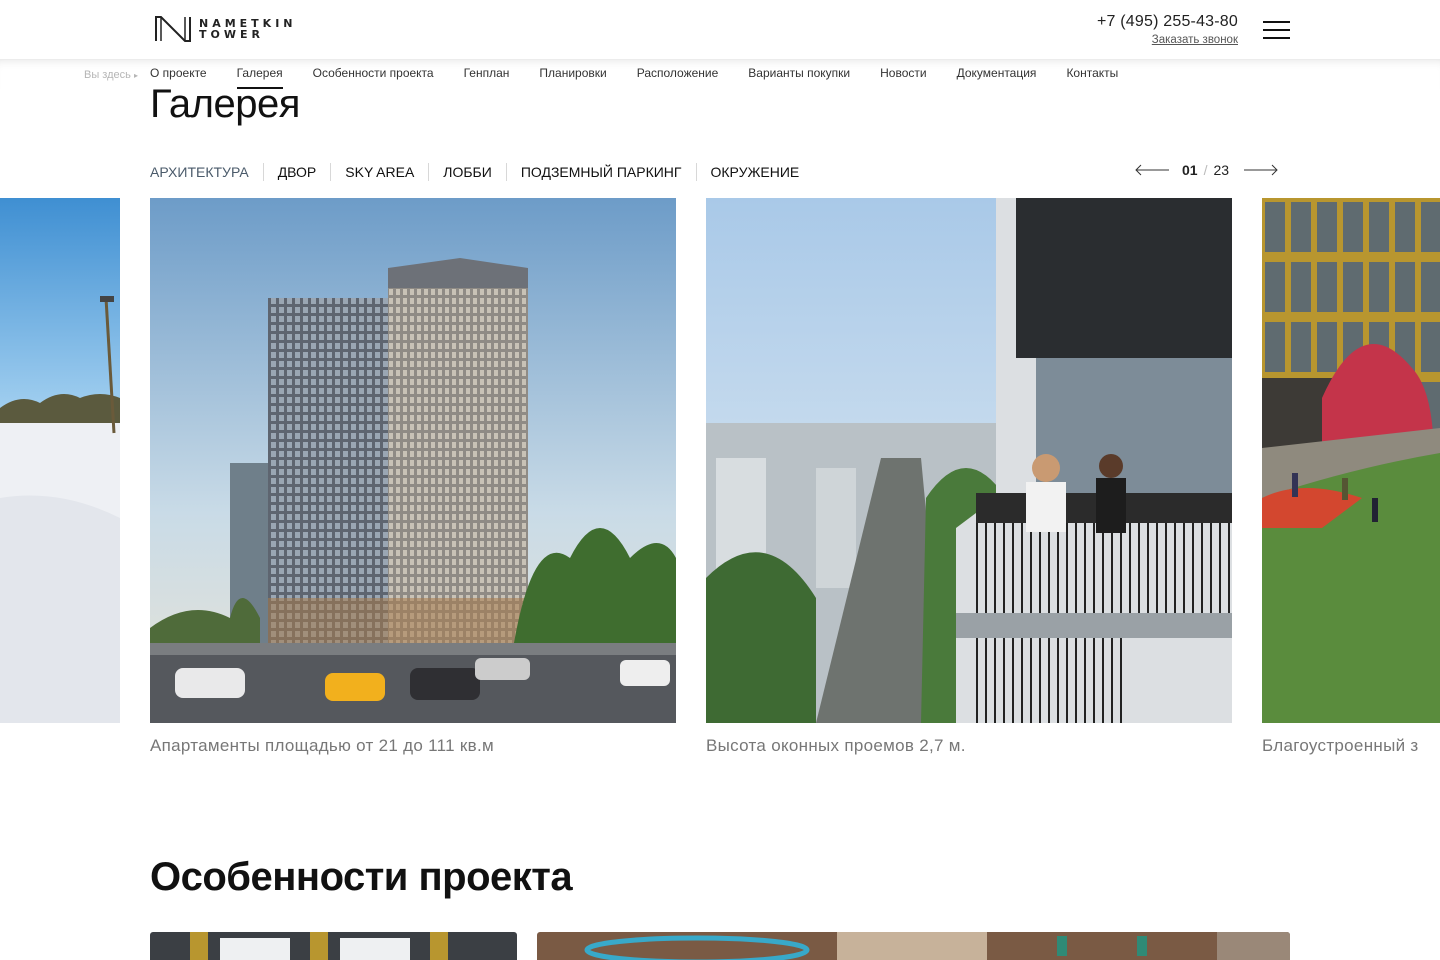 The image size is (1440, 960). What do you see at coordinates (231, 34) in the screenshot?
I see `logo-line-2: TOWER` at bounding box center [231, 34].